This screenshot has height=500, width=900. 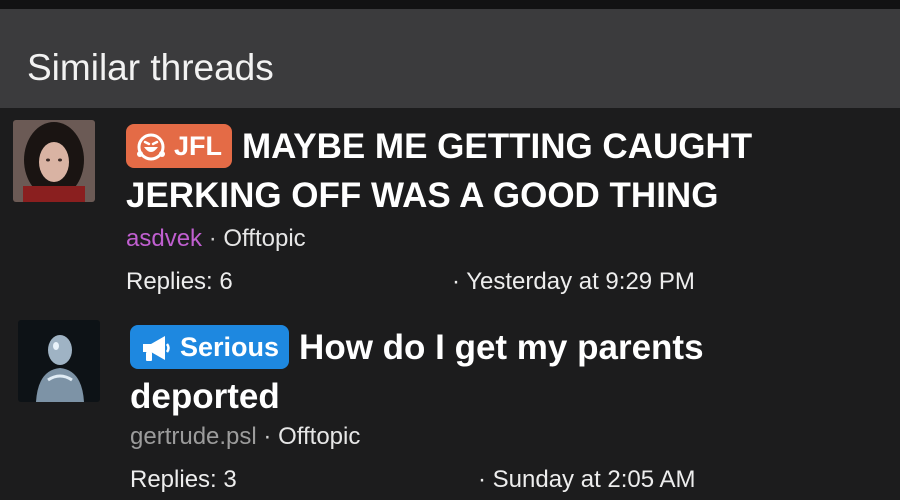 I want to click on avatar, so click(x=59, y=361).